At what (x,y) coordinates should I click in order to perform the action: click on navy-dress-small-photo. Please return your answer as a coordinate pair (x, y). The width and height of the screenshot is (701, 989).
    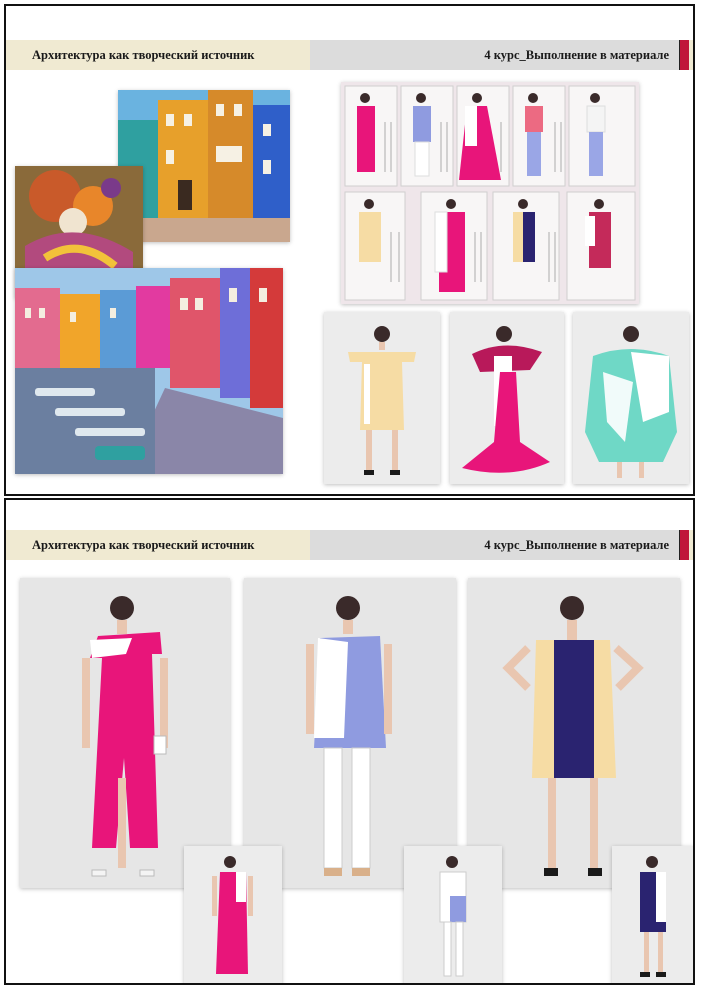
    Looking at the image, I should click on (652, 914).